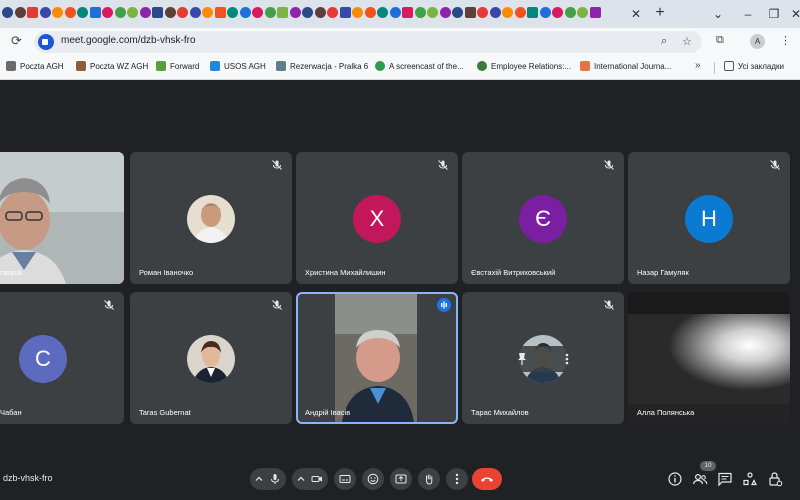  What do you see at coordinates (62, 358) in the screenshot?
I see `participant-tile: С Чабан` at bounding box center [62, 358].